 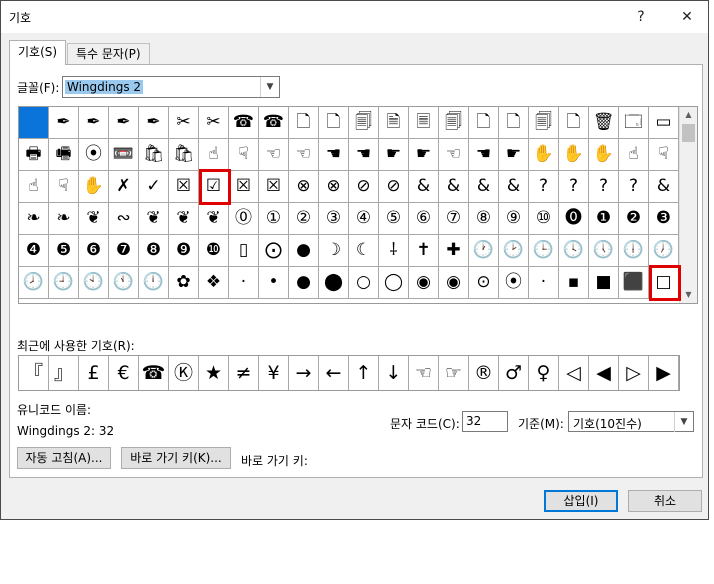 What do you see at coordinates (454, 251) in the screenshot?
I see `symbol-cell: ✚` at bounding box center [454, 251].